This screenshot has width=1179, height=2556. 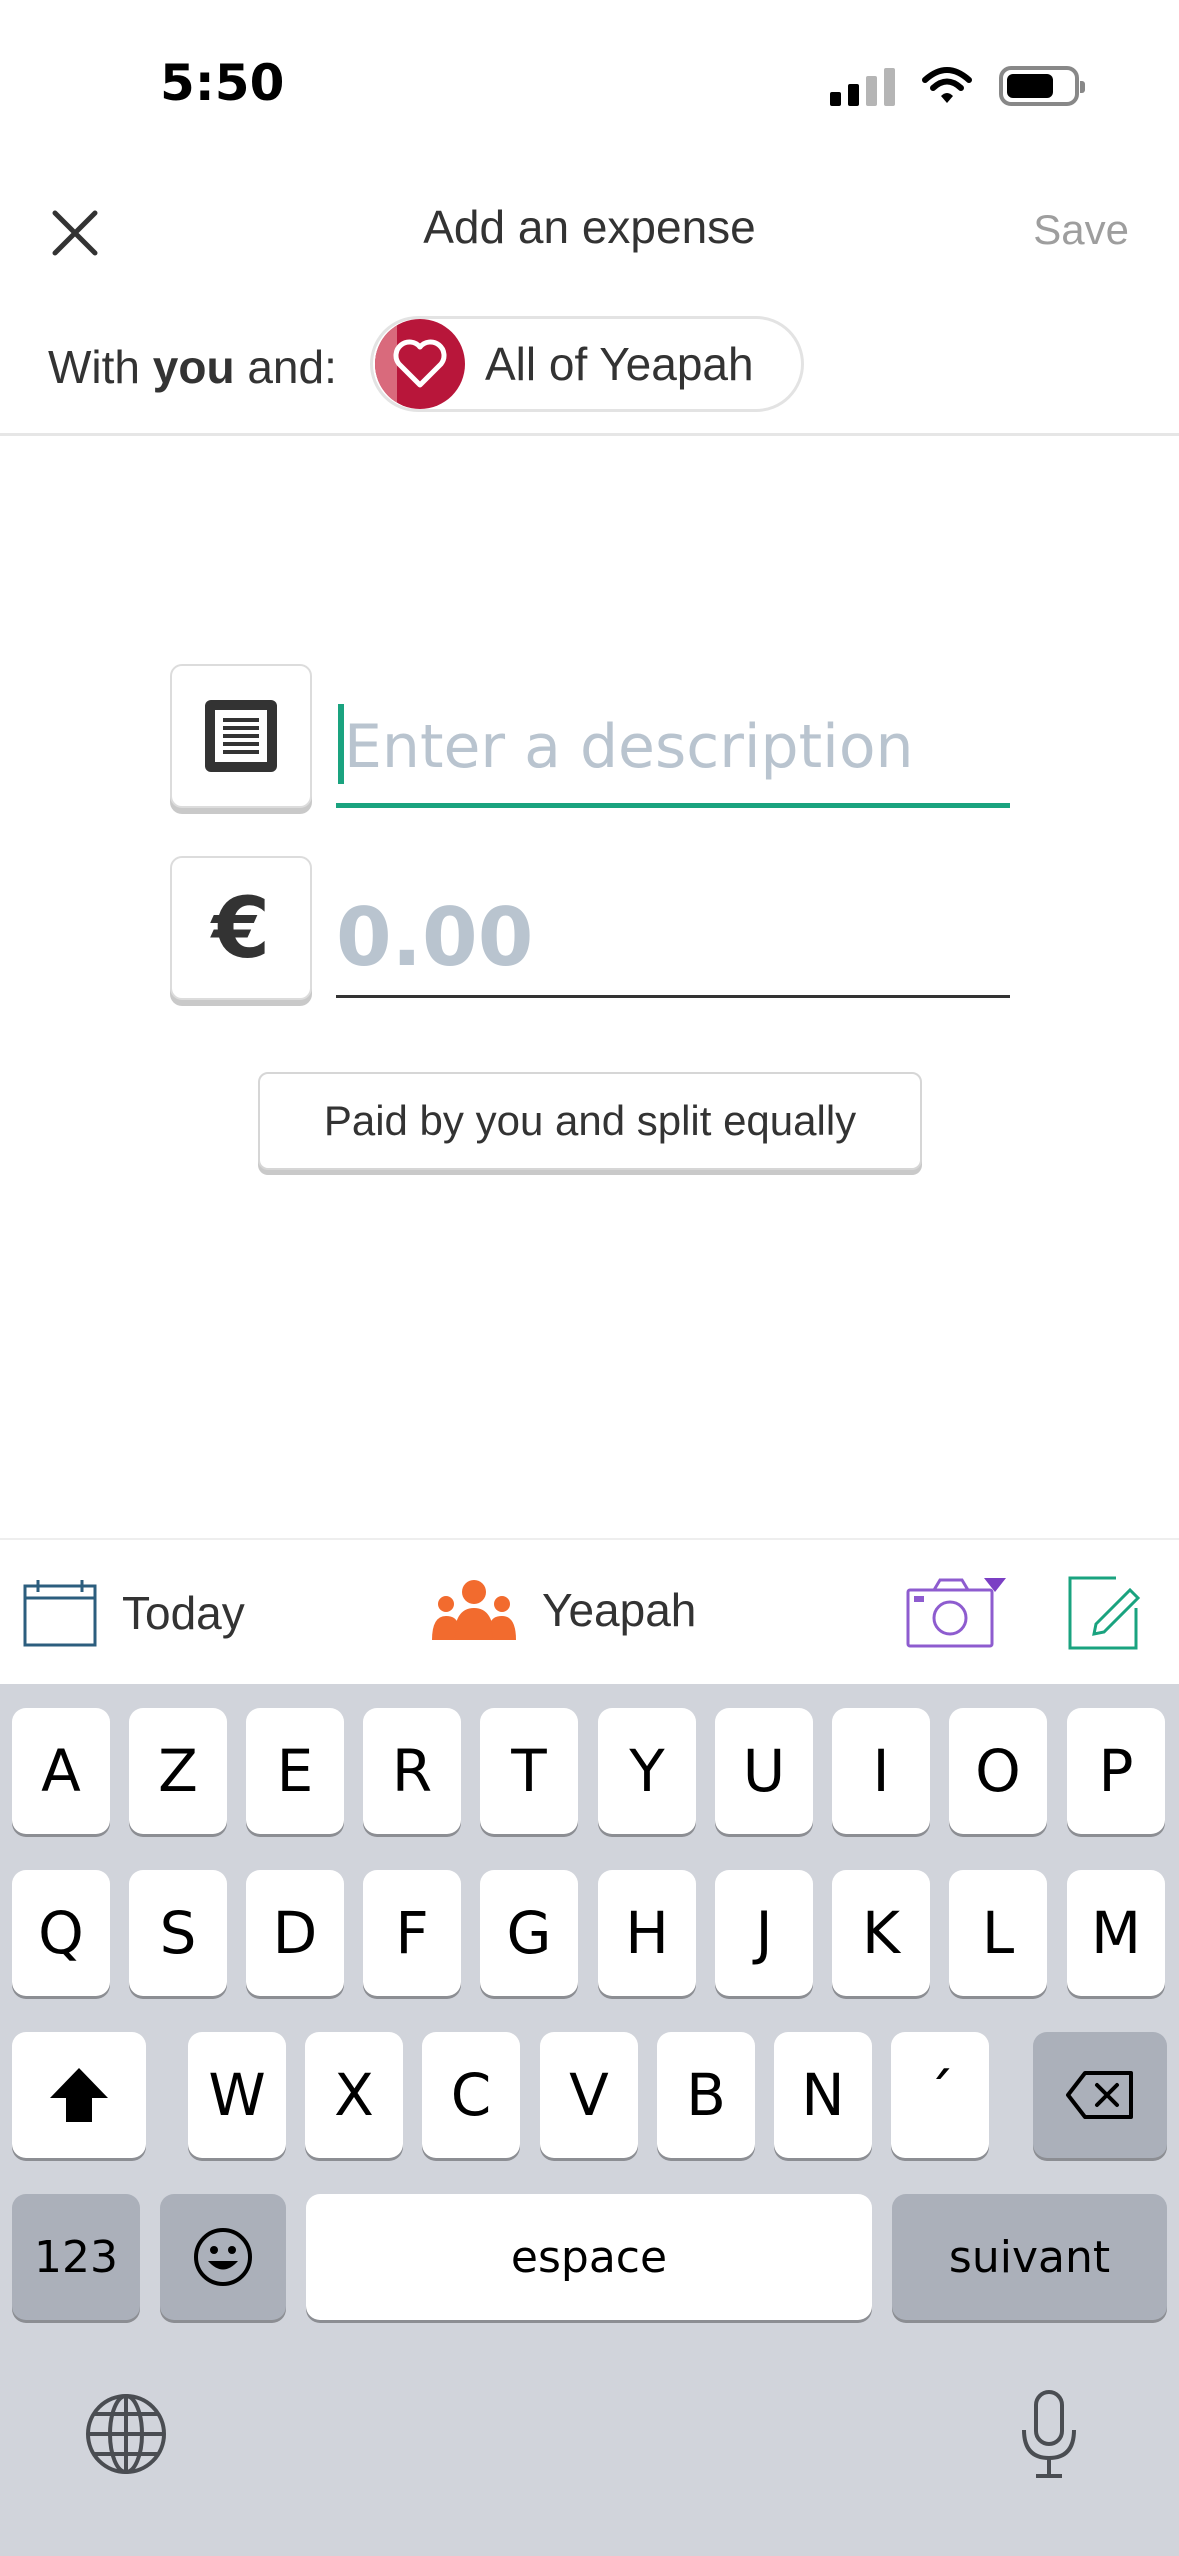 I want to click on key-d: D, so click(x=295, y=1933).